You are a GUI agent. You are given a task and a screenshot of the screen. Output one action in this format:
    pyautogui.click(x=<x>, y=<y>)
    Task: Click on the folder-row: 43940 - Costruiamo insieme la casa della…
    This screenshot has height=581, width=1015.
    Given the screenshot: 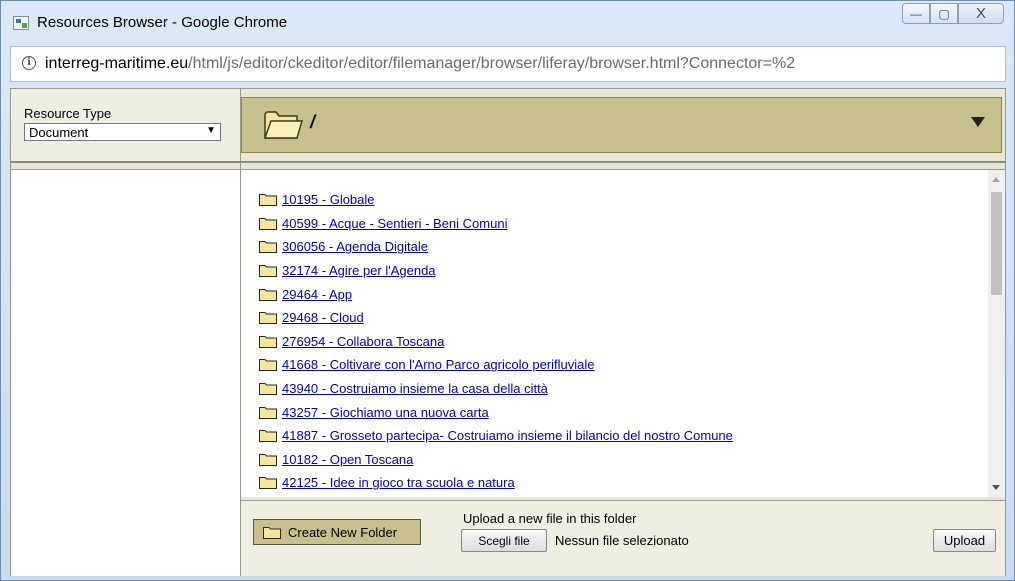 What is the action you would take?
    pyautogui.click(x=496, y=389)
    